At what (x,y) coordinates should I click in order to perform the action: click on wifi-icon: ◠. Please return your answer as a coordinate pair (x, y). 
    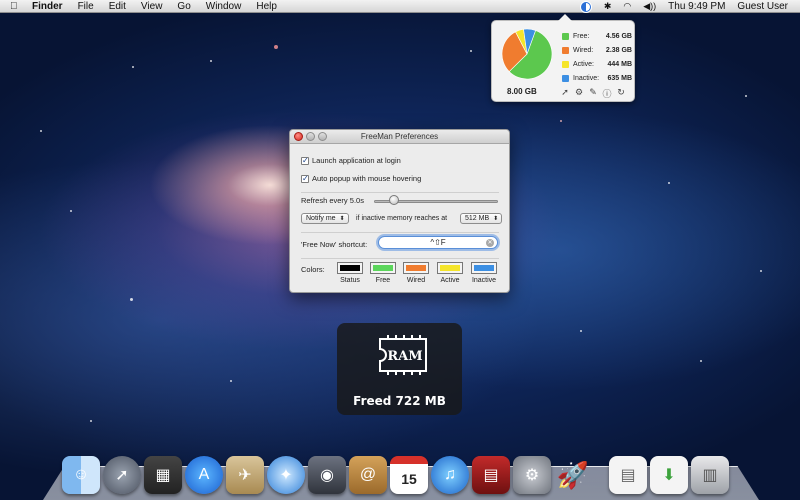
    Looking at the image, I should click on (627, 6).